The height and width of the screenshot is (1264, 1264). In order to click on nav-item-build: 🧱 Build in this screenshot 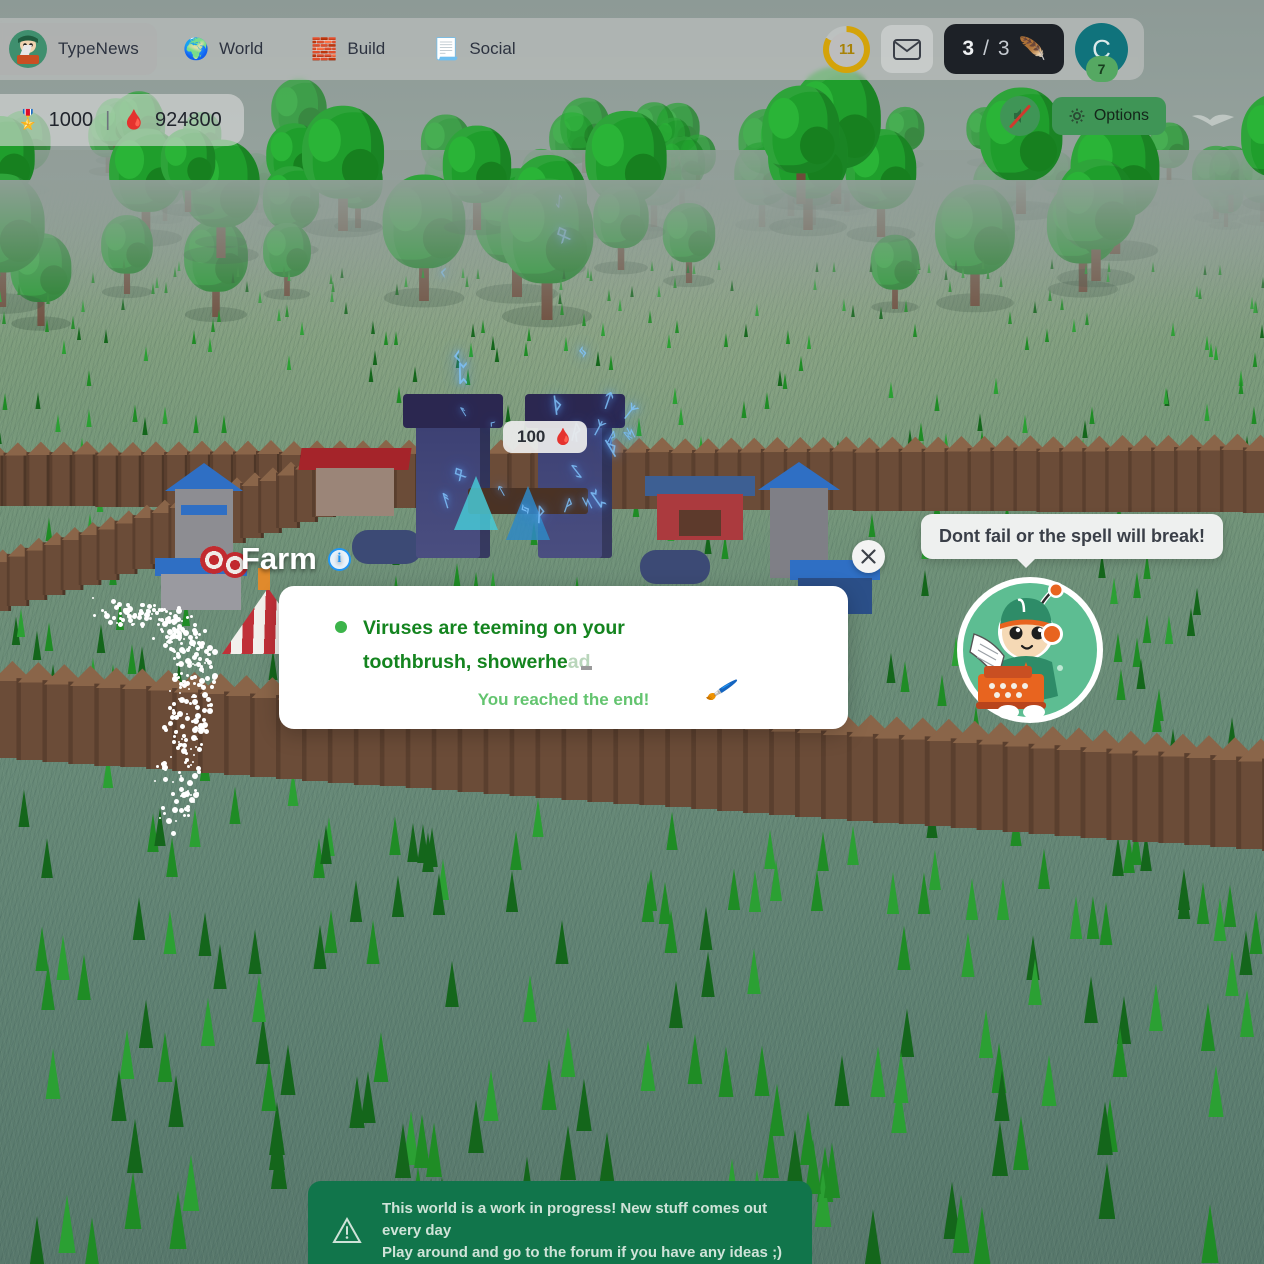, I will do `click(348, 49)`.